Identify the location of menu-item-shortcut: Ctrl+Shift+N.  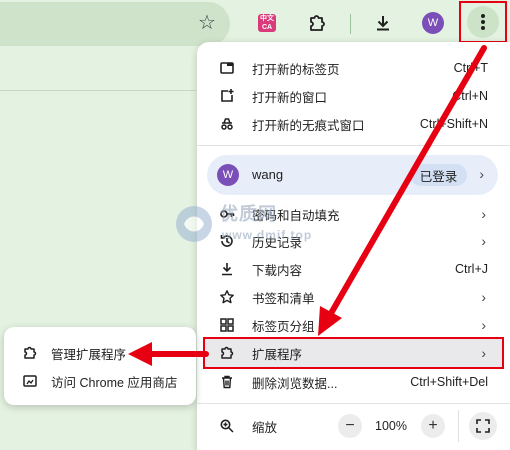
(453, 124).